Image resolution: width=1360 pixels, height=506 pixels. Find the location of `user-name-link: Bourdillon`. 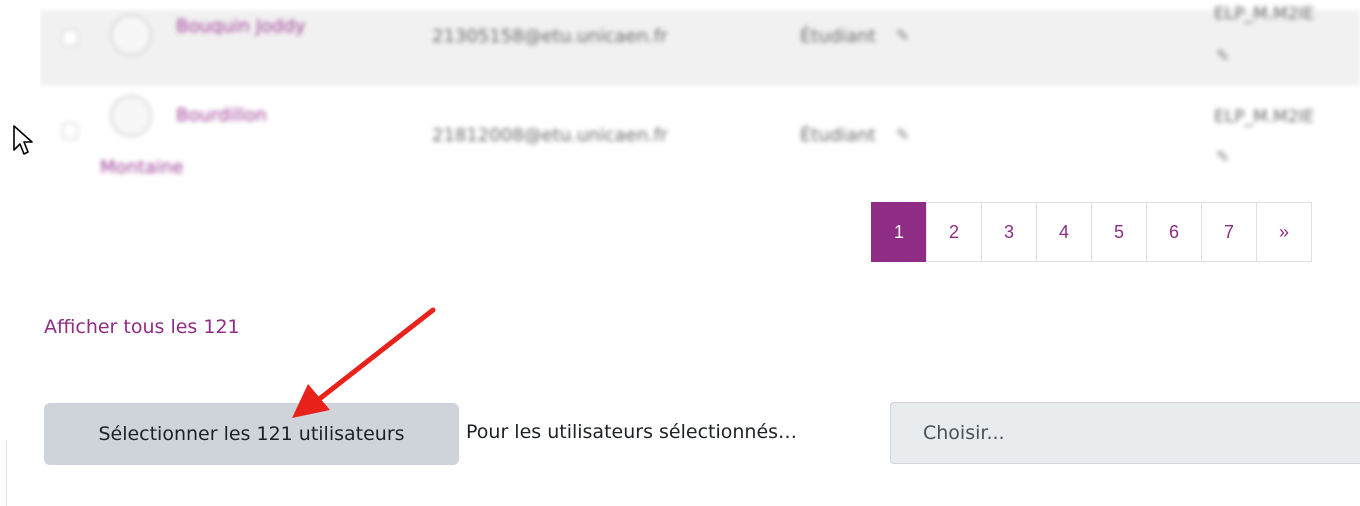

user-name-link: Bourdillon is located at coordinates (221, 115).